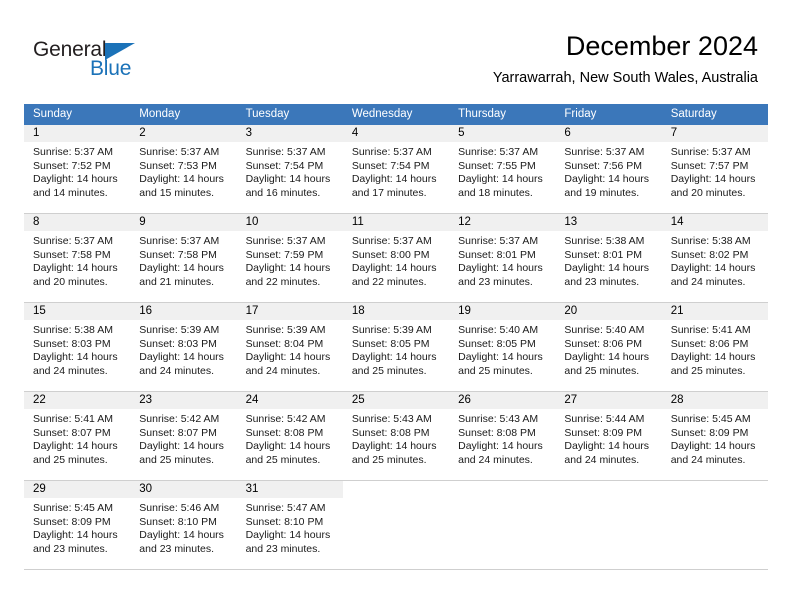  I want to click on daylight-text-line2: and 20 minutes., so click(708, 192).